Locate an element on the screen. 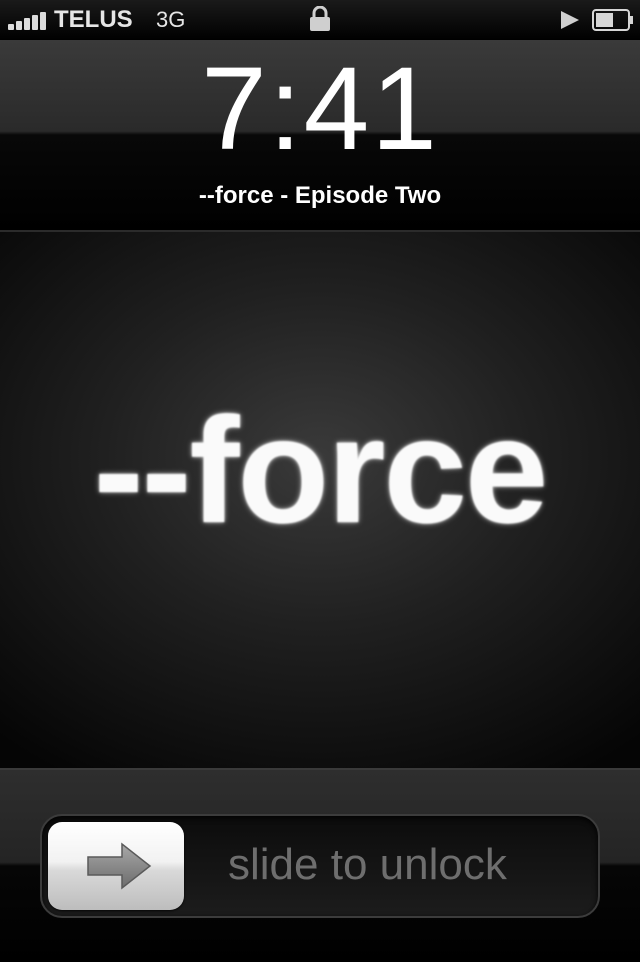 This screenshot has height=962, width=640. slide-to-unlock-label: slide to unlock is located at coordinates (367, 864).